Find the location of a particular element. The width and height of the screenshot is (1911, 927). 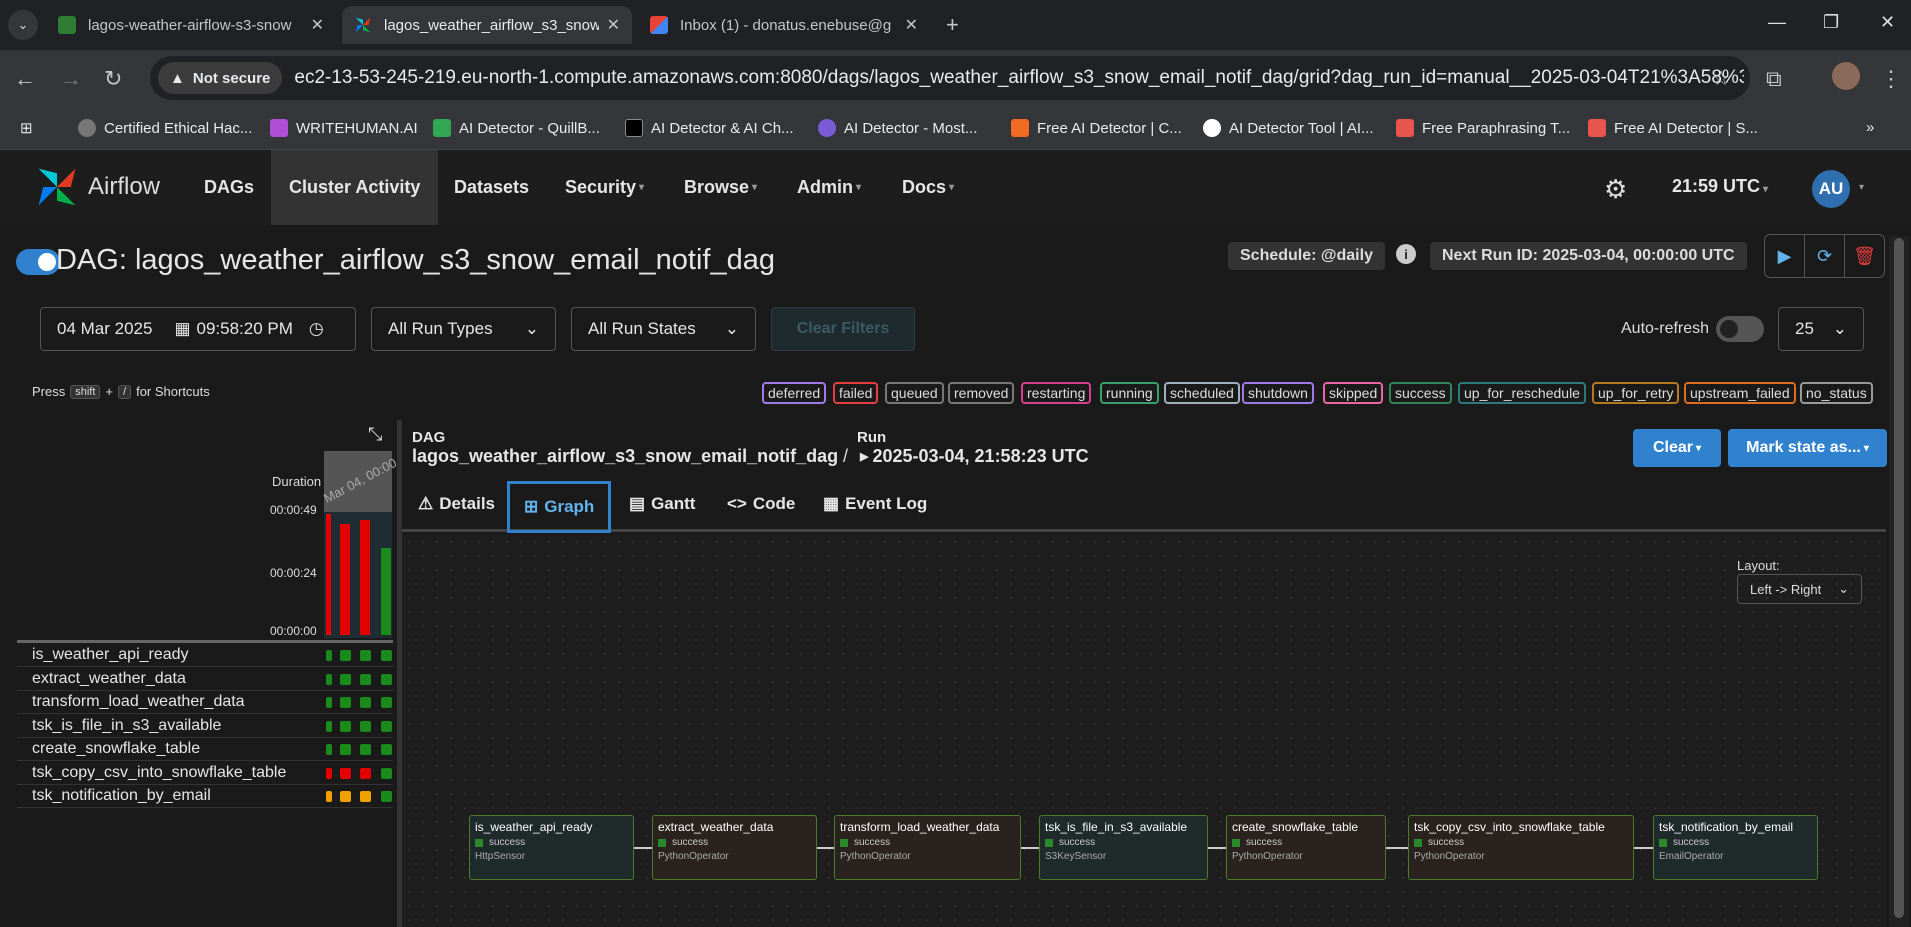

delete-dag-button: 🗑 is located at coordinates (1864, 256).